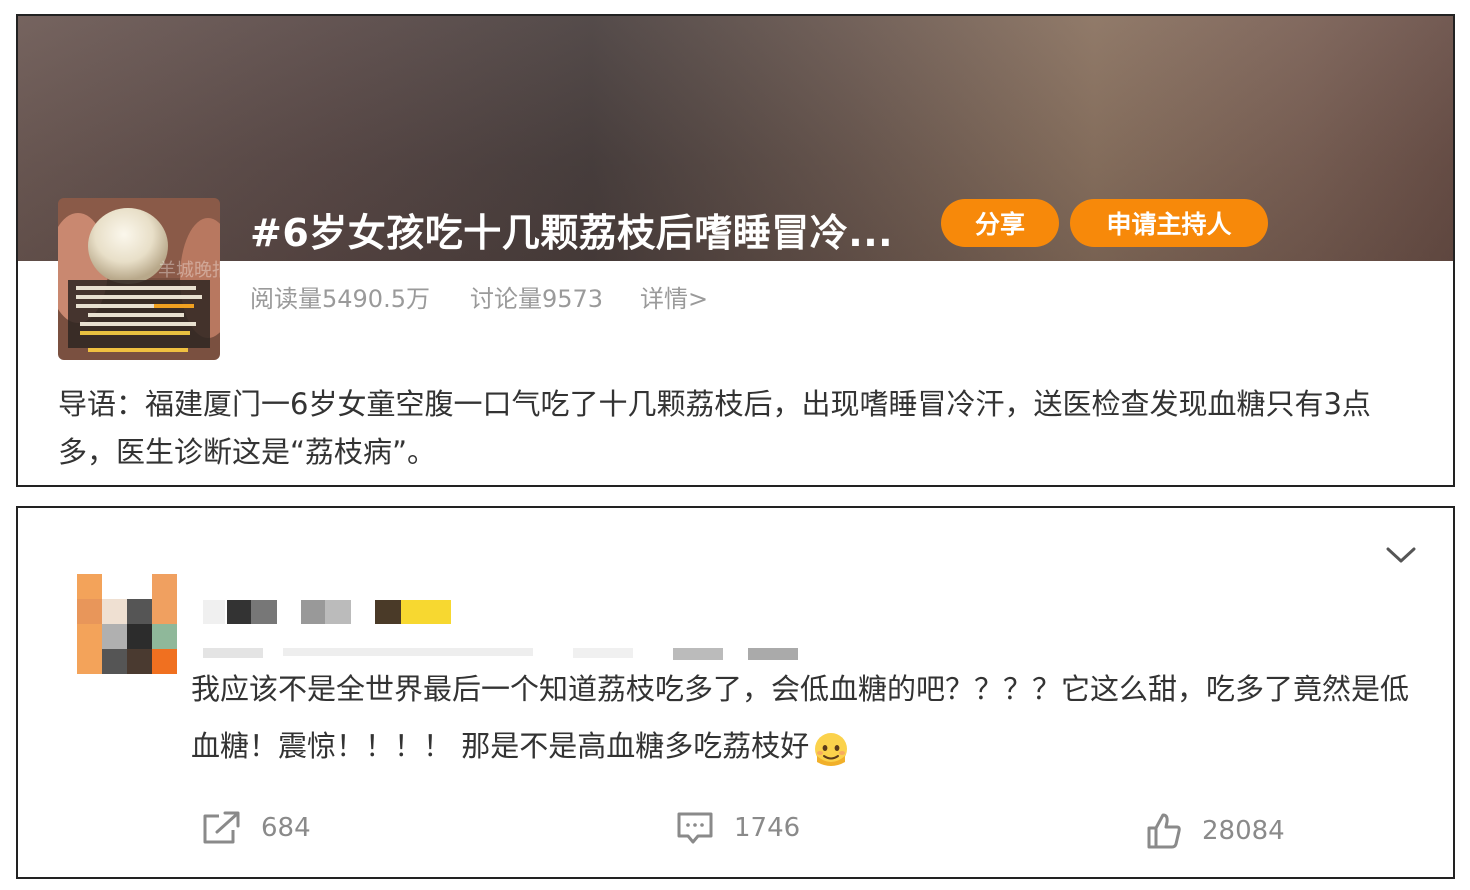  Describe the element at coordinates (353, 613) in the screenshot. I see `blurred-username` at that location.